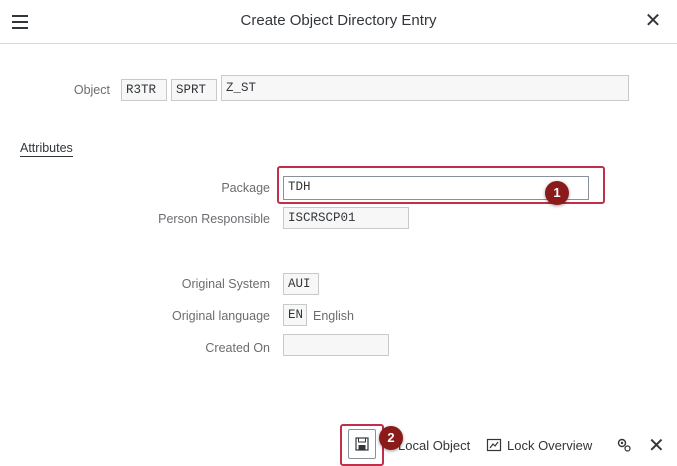 The height and width of the screenshot is (466, 677). Describe the element at coordinates (194, 90) in the screenshot. I see `object-type-field: SPRT` at that location.